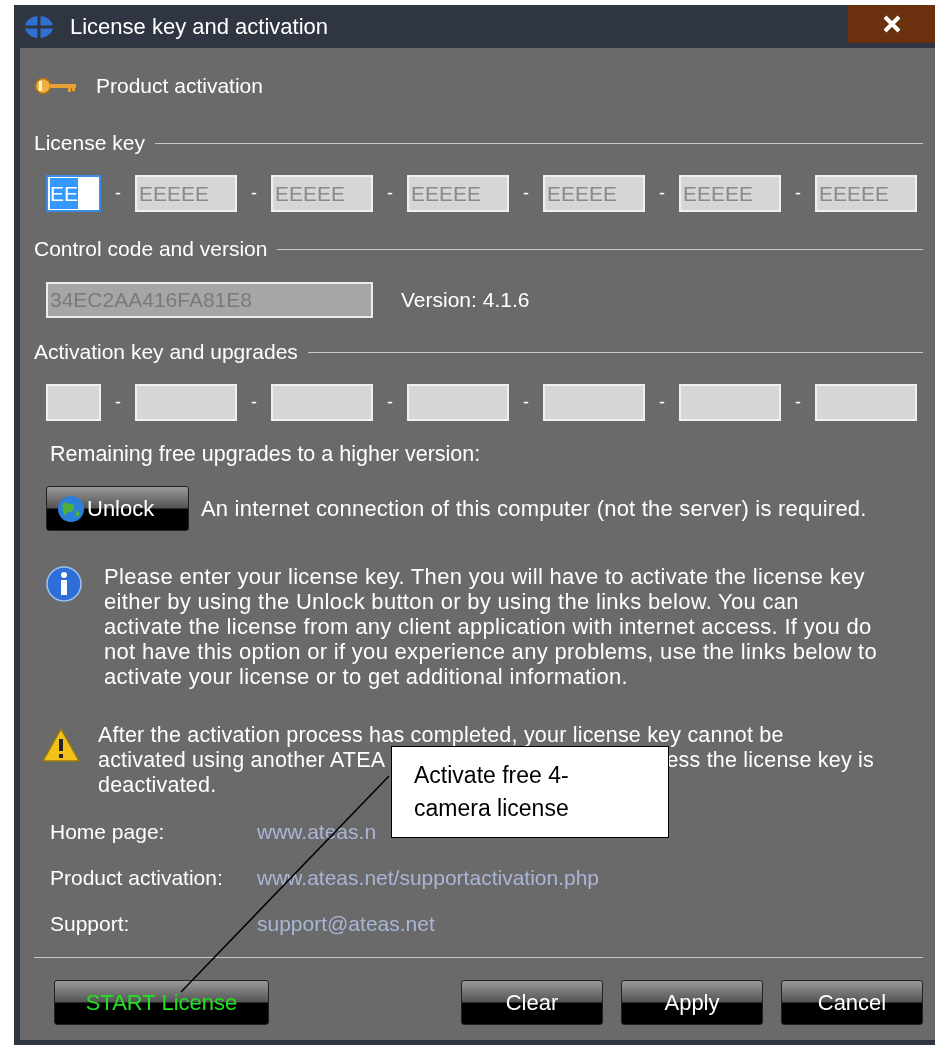 The height and width of the screenshot is (1051, 935). Describe the element at coordinates (852, 1002) in the screenshot. I see `dialog-button: Cancel` at that location.